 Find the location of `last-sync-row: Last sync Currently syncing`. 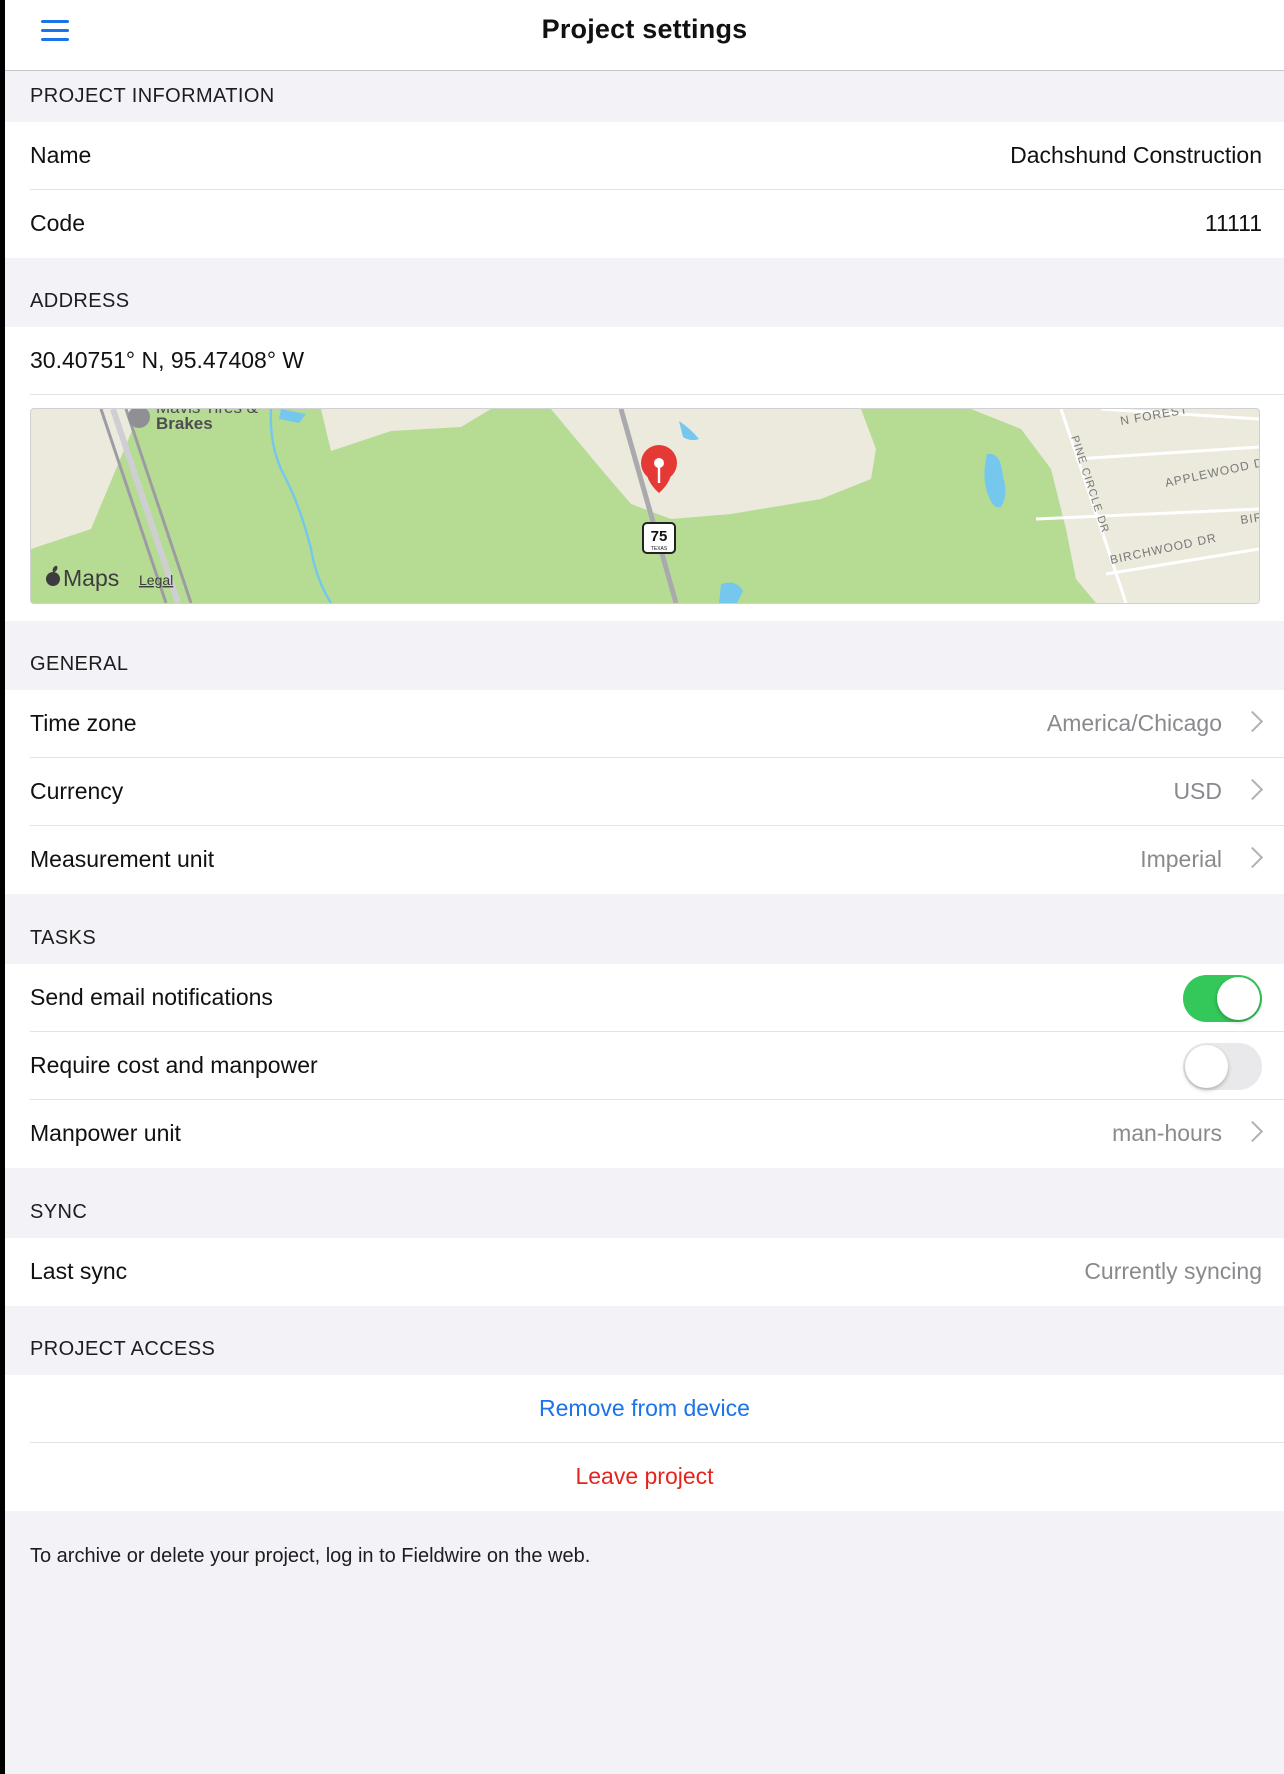

last-sync-row: Last sync Currently syncing is located at coordinates (644, 1272).